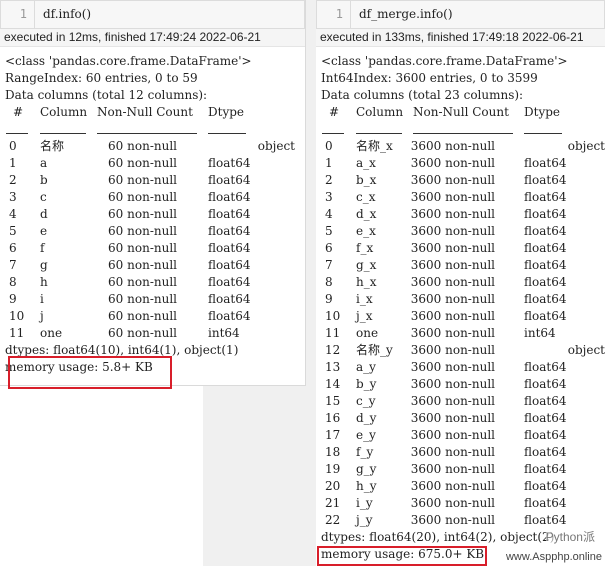 Image resolution: width=605 pixels, height=566 pixels. What do you see at coordinates (276, 146) in the screenshot?
I see `left-row-dtype: object` at bounding box center [276, 146].